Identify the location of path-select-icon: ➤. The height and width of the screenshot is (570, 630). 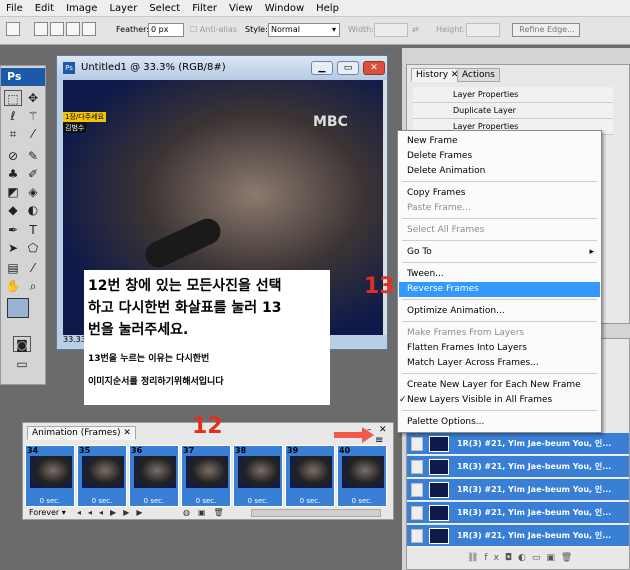
(13, 248).